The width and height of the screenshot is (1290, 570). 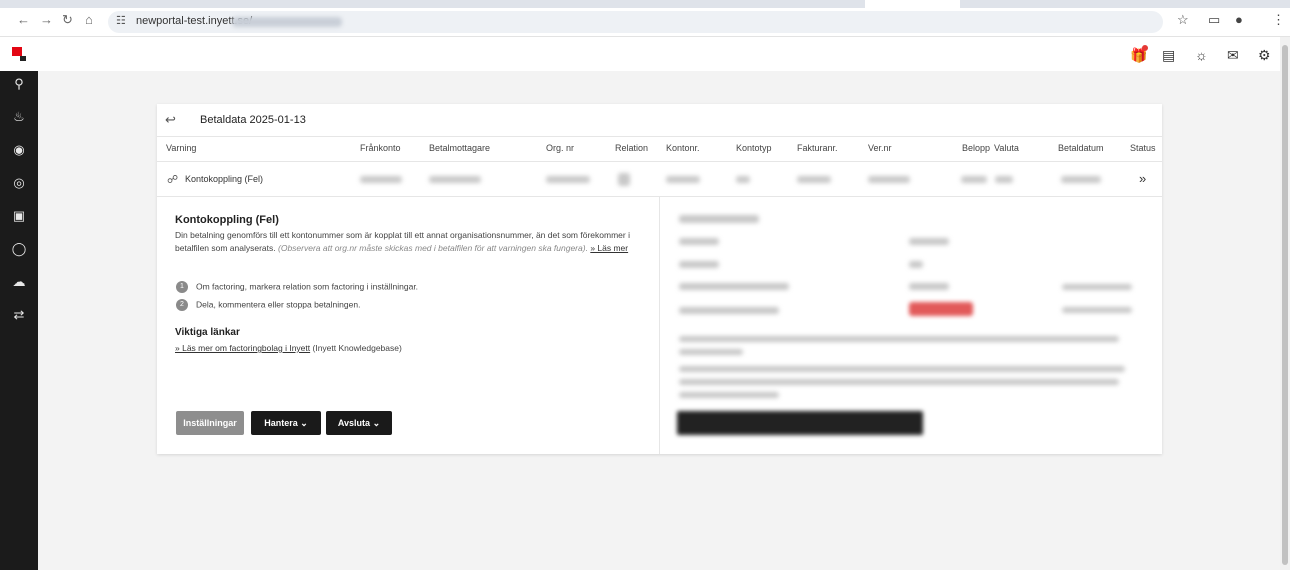 I want to click on address-url-blurred, so click(x=287, y=22).